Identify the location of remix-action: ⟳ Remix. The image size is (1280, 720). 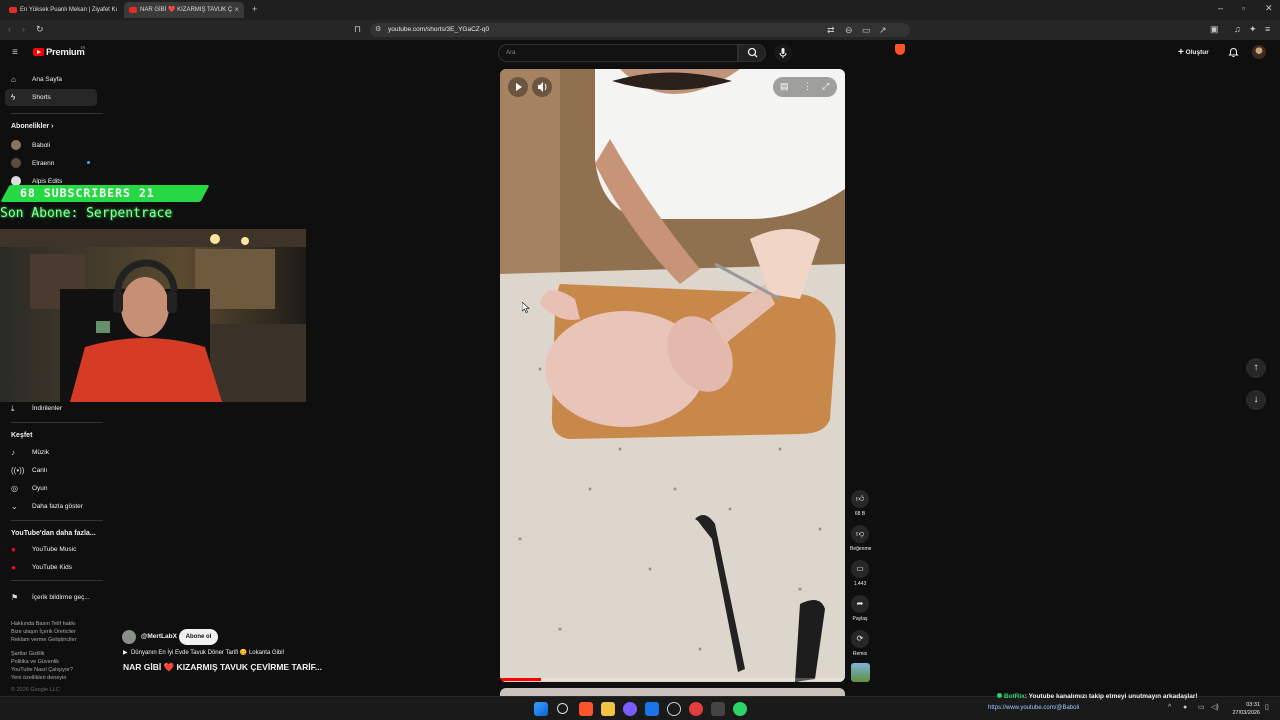
(860, 643).